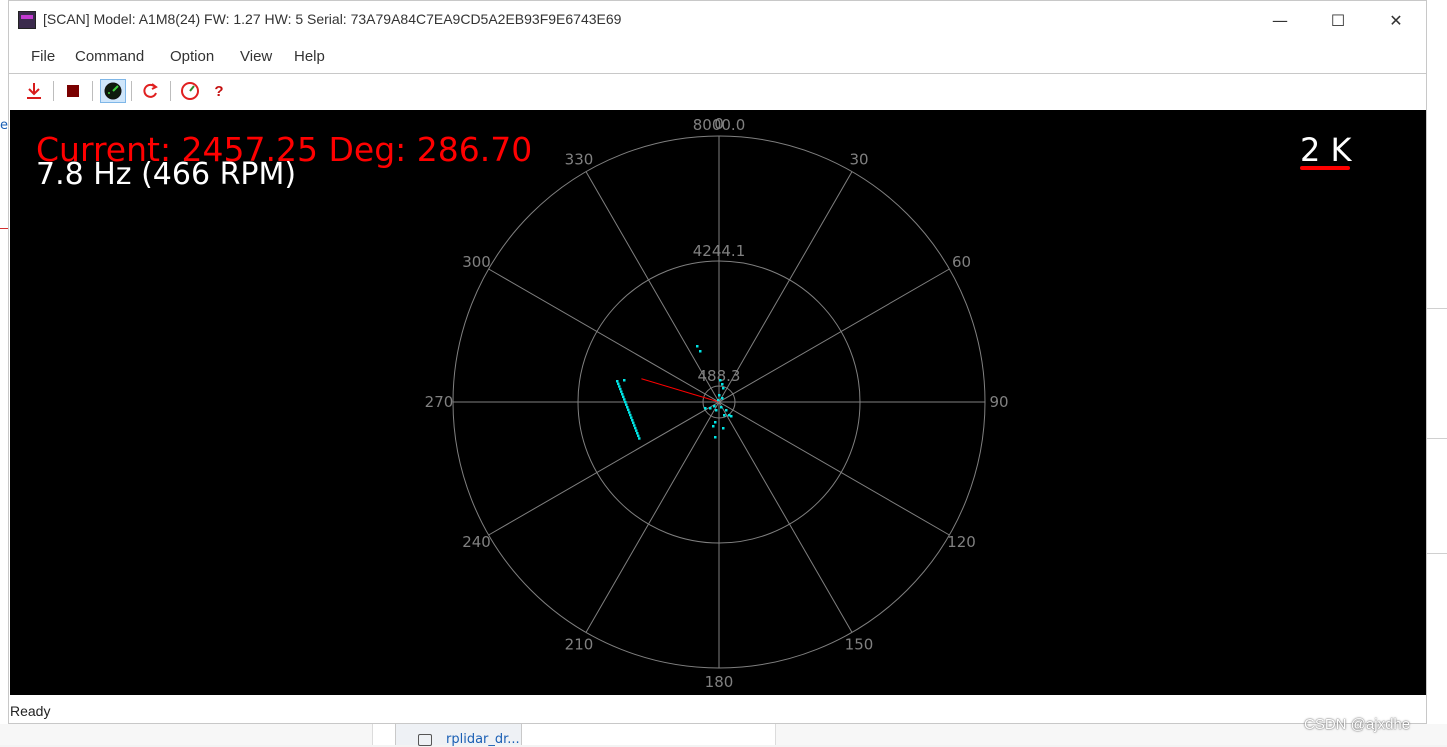  I want to click on scale-label: 2 K, so click(1326, 150).